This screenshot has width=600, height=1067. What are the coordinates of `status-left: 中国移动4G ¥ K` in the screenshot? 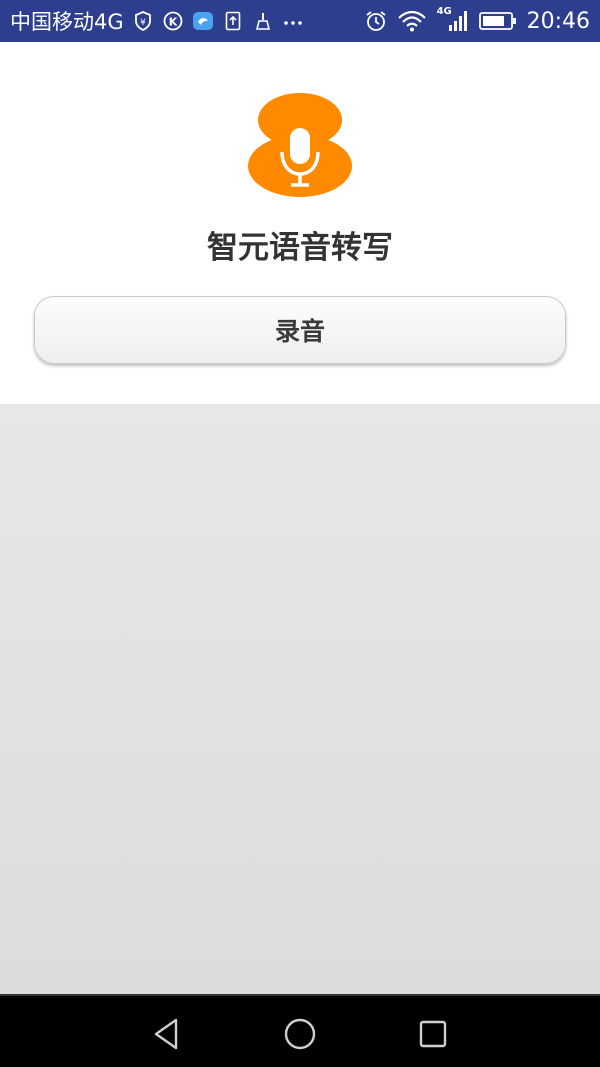 It's located at (187, 21).